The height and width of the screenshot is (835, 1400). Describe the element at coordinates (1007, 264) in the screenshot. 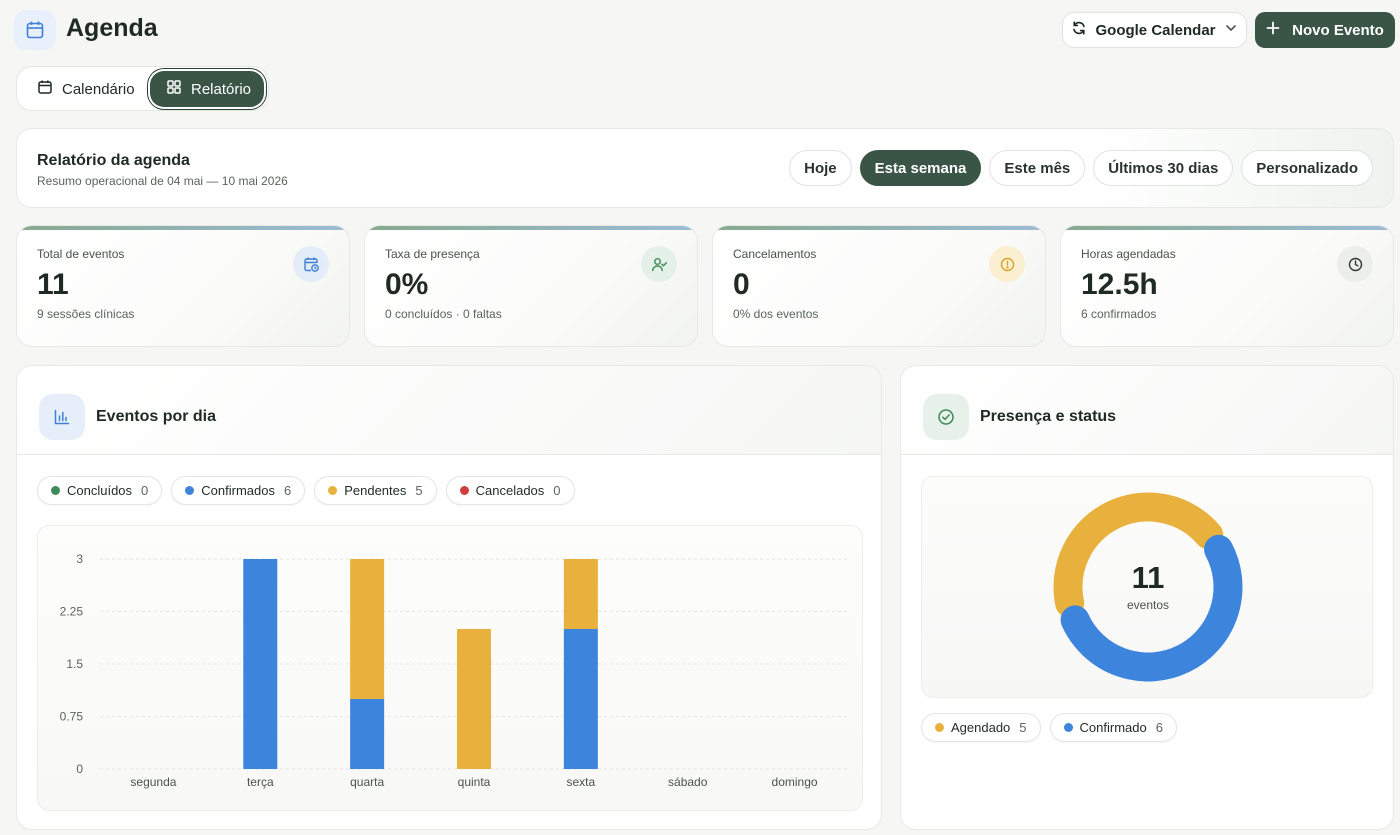

I see `alert-circle-icon` at that location.